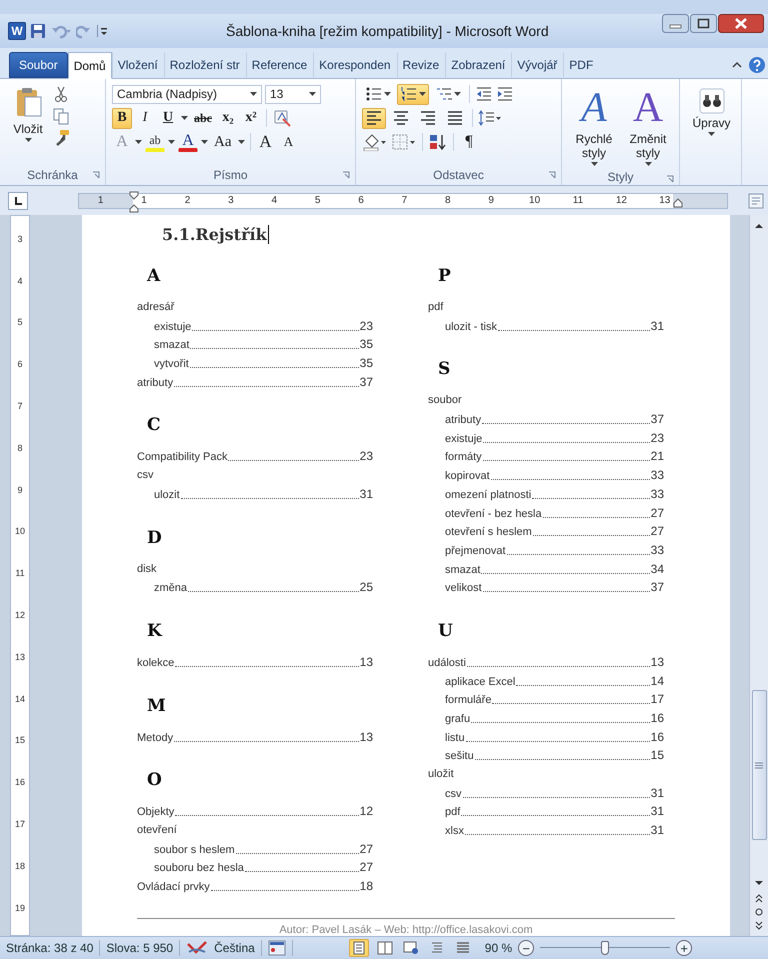 This screenshot has width=768, height=959. I want to click on shading-icon, so click(375, 142).